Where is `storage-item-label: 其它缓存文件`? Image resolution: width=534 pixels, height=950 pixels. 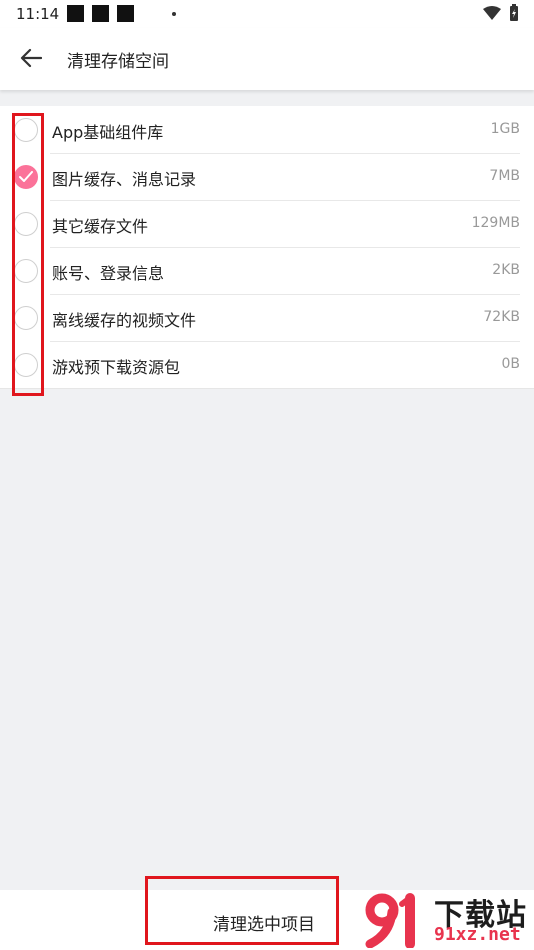
storage-item-label: 其它缓存文件 is located at coordinates (100, 226).